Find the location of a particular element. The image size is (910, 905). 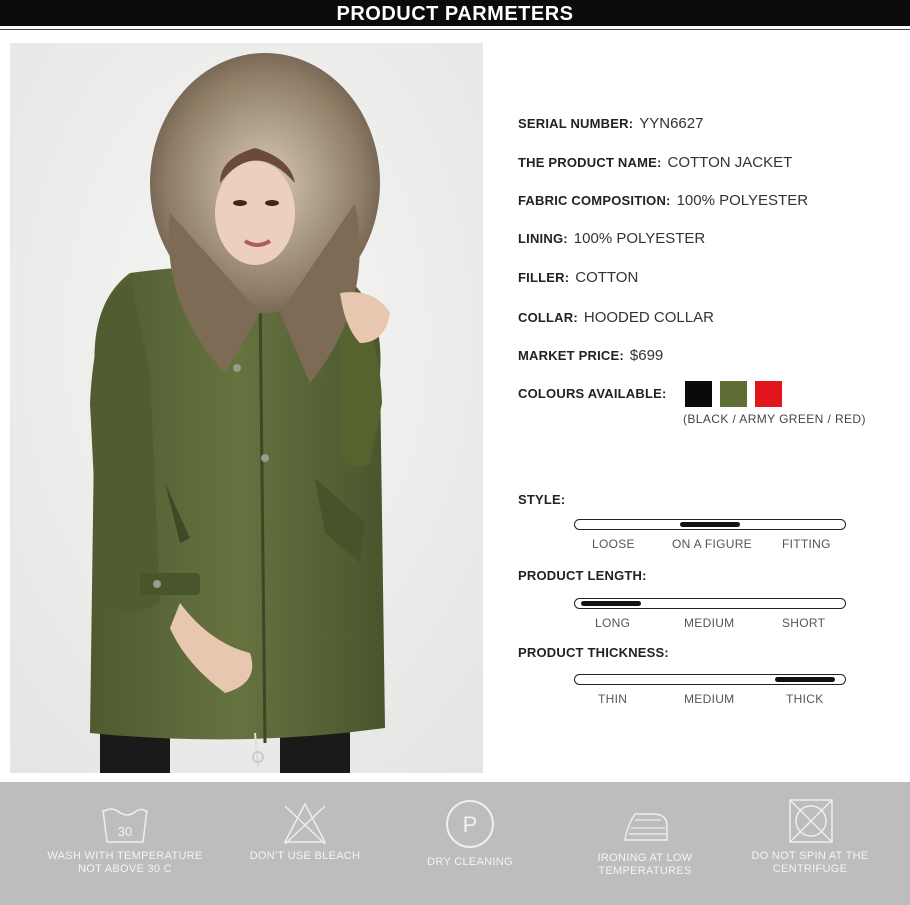

fabric-row: FABRIC COMPOSITION: 100% POLYESTER is located at coordinates (663, 200).